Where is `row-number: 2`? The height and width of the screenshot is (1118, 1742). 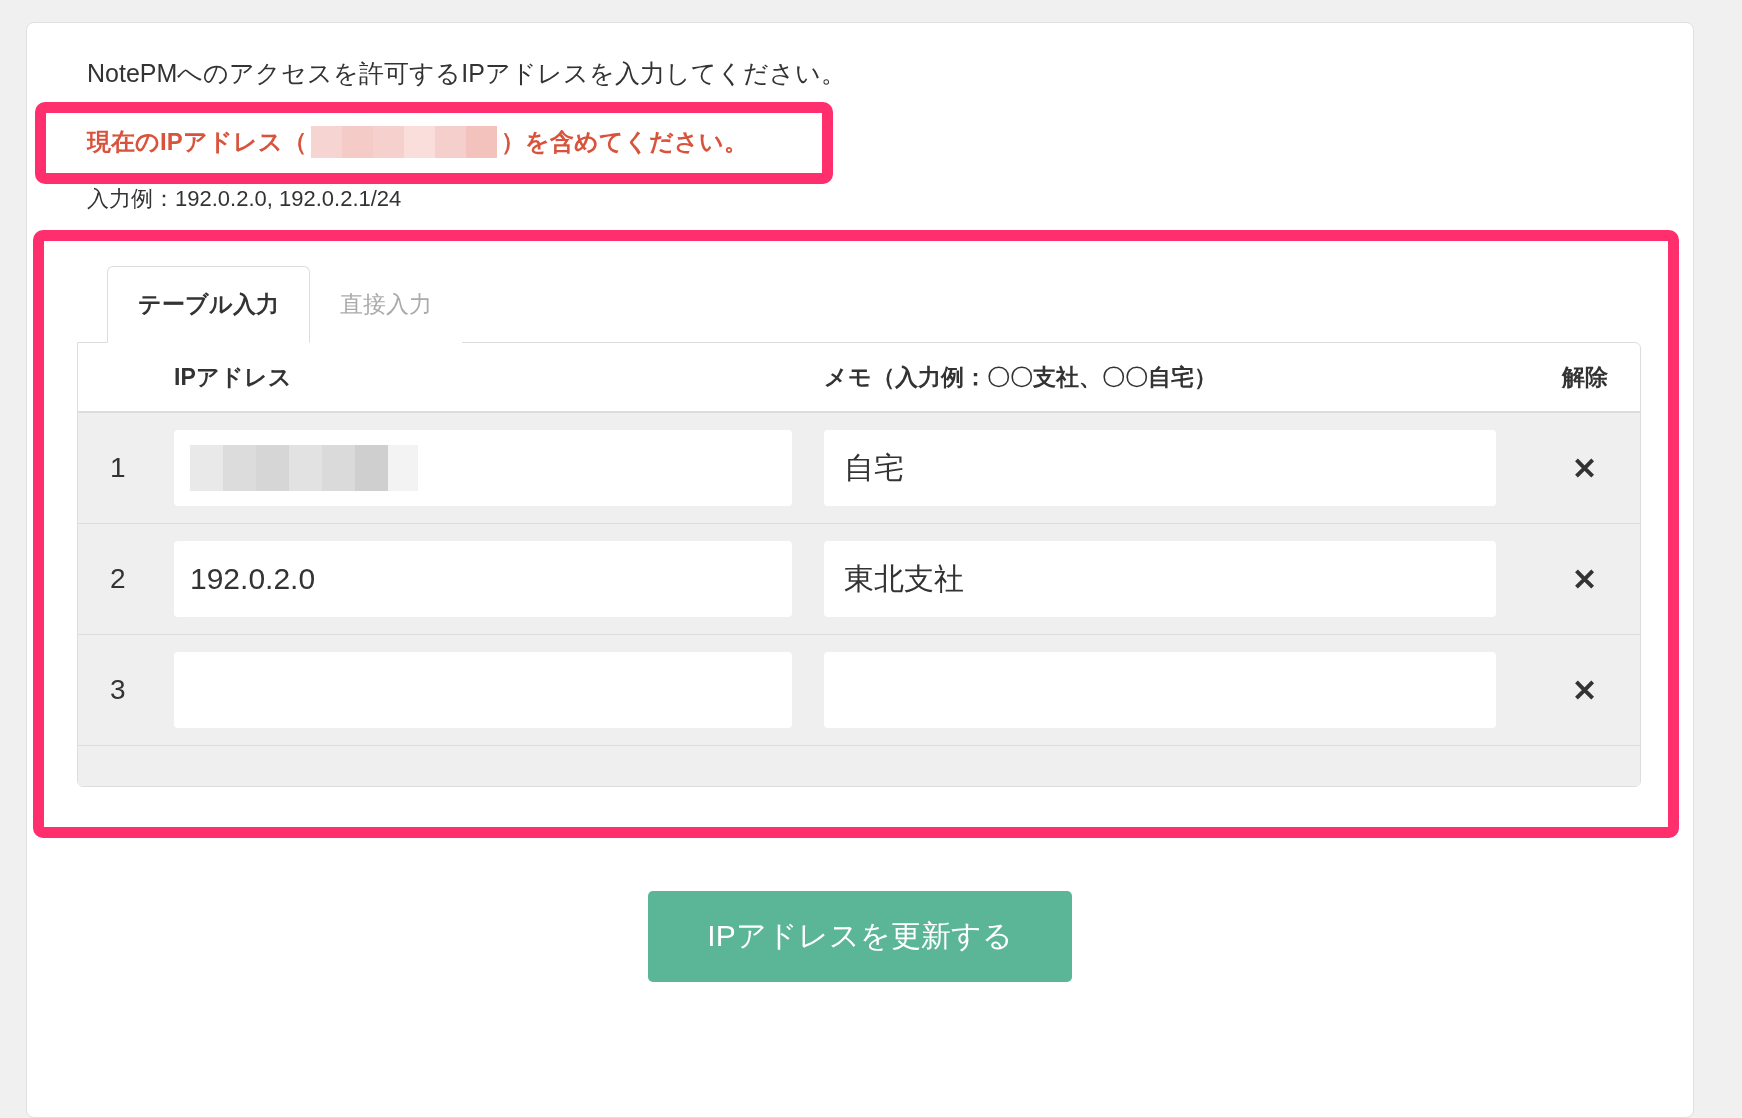
row-number: 2 is located at coordinates (118, 579).